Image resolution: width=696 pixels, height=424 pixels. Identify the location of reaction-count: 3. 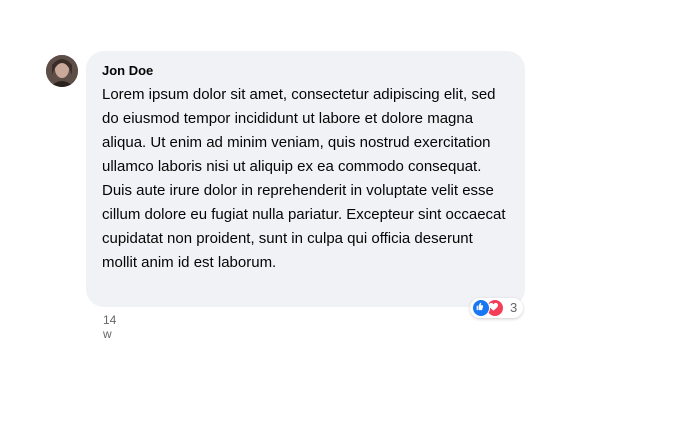
(514, 307).